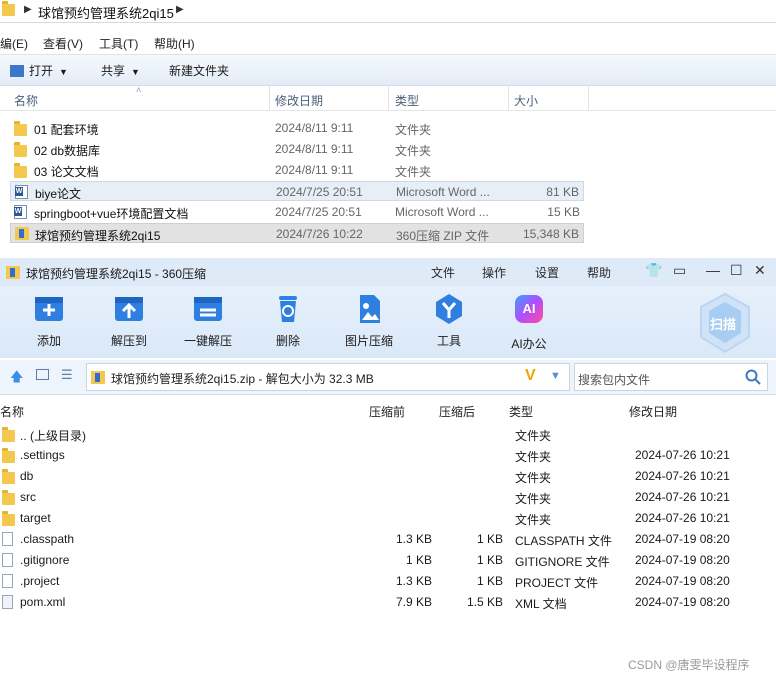 This screenshot has width=776, height=678. What do you see at coordinates (388, 434) in the screenshot?
I see `zip-list-item: .. (上级目录) 文件夹` at bounding box center [388, 434].